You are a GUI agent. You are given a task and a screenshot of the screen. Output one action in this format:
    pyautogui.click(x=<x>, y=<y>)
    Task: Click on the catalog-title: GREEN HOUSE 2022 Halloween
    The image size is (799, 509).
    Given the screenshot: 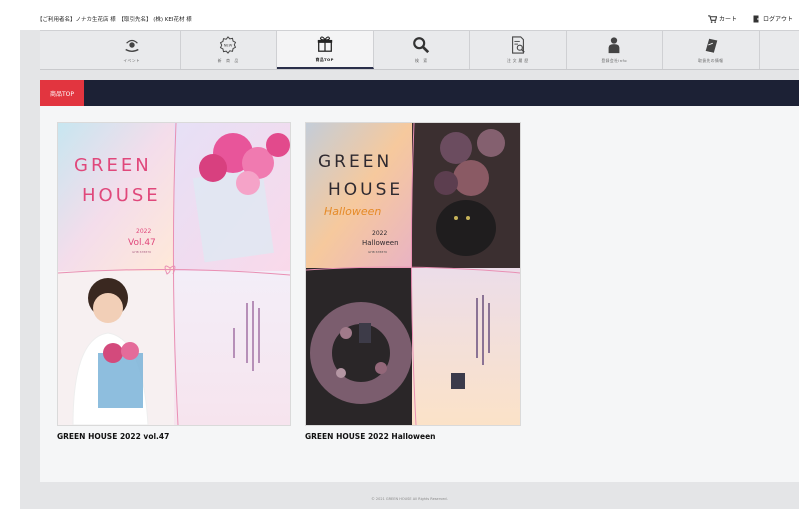 What is the action you would take?
    pyautogui.click(x=413, y=436)
    